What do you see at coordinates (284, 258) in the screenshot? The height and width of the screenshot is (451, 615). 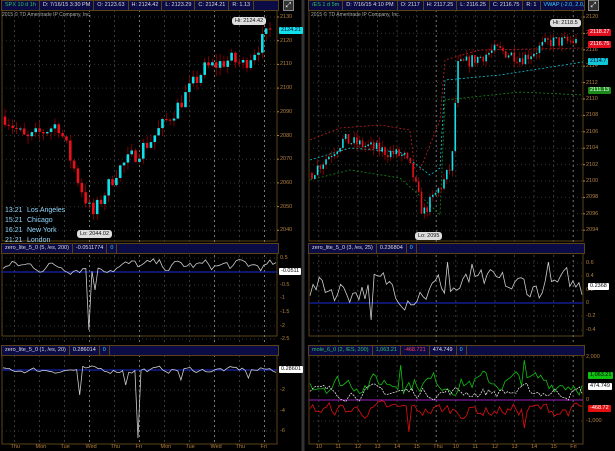 I see `study-axis-label: 0.5` at bounding box center [284, 258].